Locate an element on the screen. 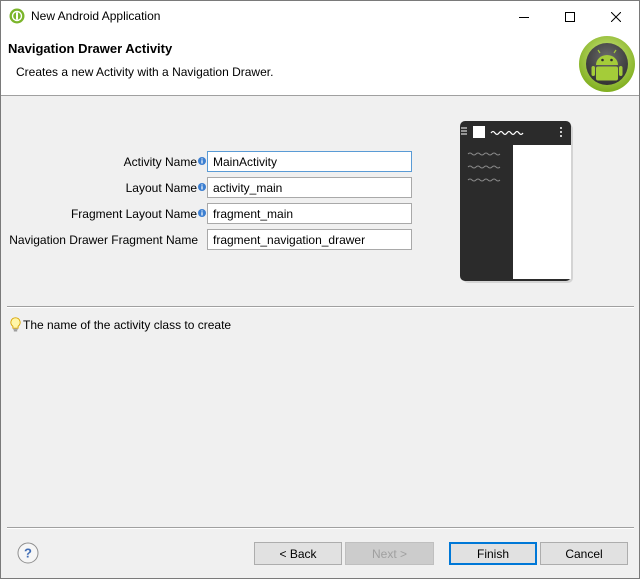 The height and width of the screenshot is (579, 640). navigation-drawer-preview is located at coordinates (516, 202).